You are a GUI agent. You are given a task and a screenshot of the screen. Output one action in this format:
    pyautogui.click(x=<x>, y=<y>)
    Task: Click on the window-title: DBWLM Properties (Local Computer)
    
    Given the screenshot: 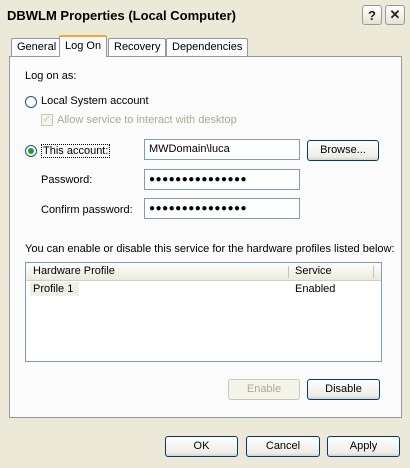 What is the action you would take?
    pyautogui.click(x=121, y=15)
    